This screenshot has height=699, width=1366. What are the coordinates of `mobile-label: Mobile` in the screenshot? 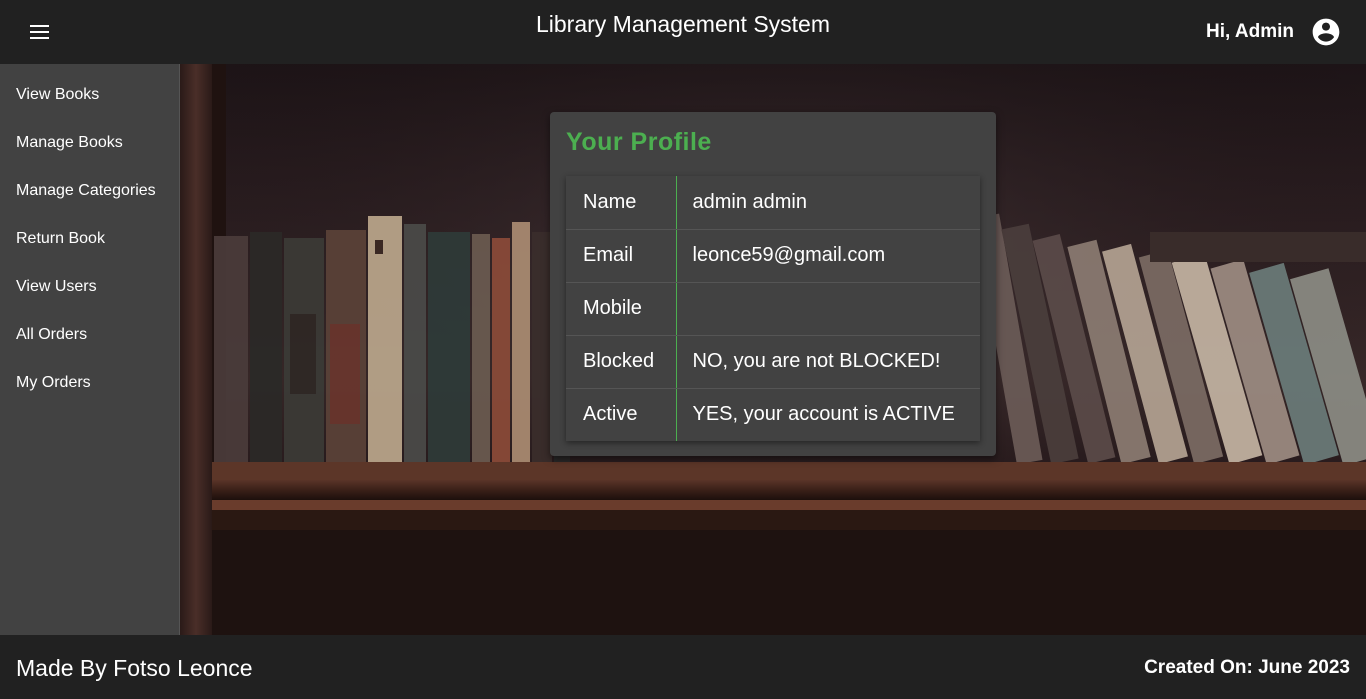 It's located at (621, 309).